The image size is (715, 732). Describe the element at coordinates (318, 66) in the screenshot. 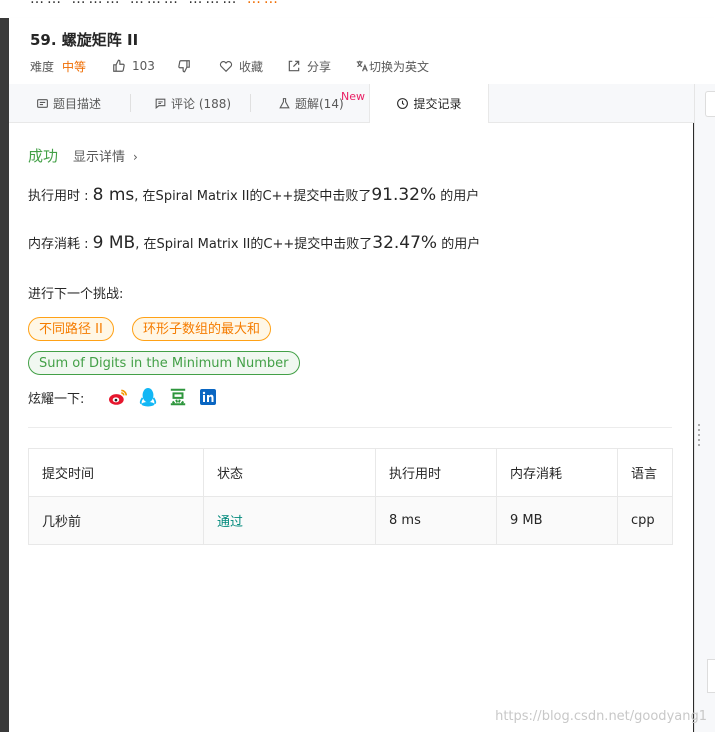

I see `share-label: 分享` at that location.